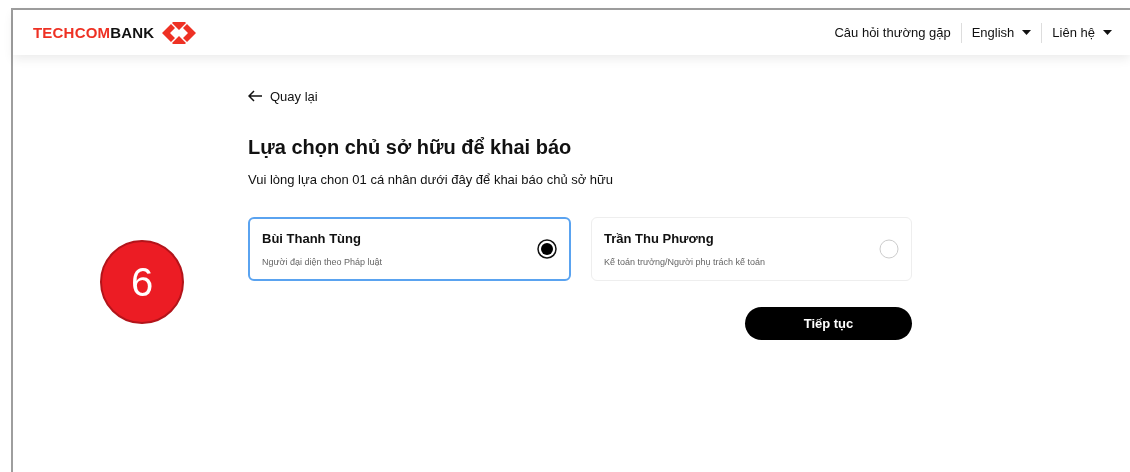 This screenshot has width=1130, height=472. I want to click on instruction-text: Vui lòng lựa chon 01 cá nhân dưới đây để khai báo chủ sở hữu, so click(431, 179).